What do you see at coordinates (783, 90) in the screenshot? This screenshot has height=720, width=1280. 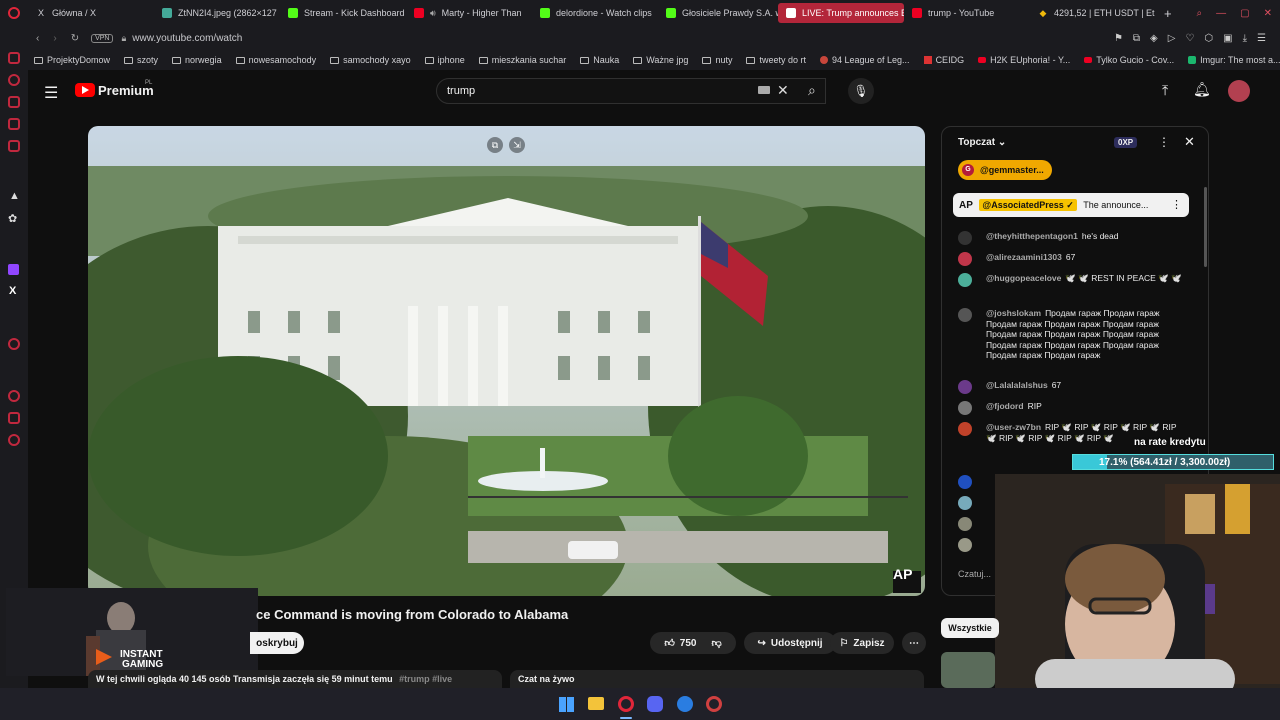 I see `clear-search-icon: ✕` at bounding box center [783, 90].